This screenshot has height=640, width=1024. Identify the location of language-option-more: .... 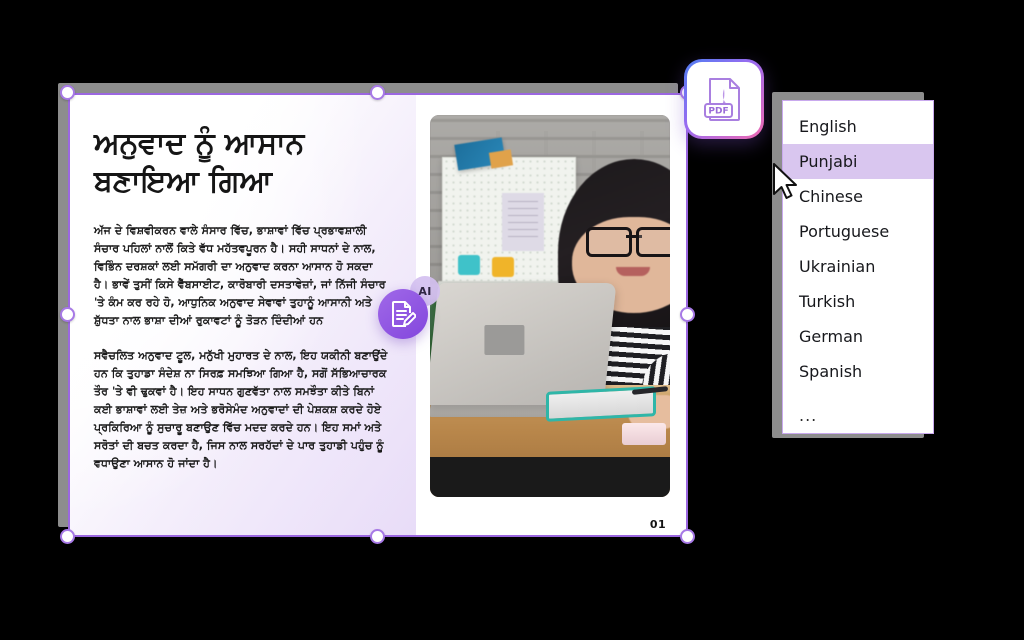
(858, 415).